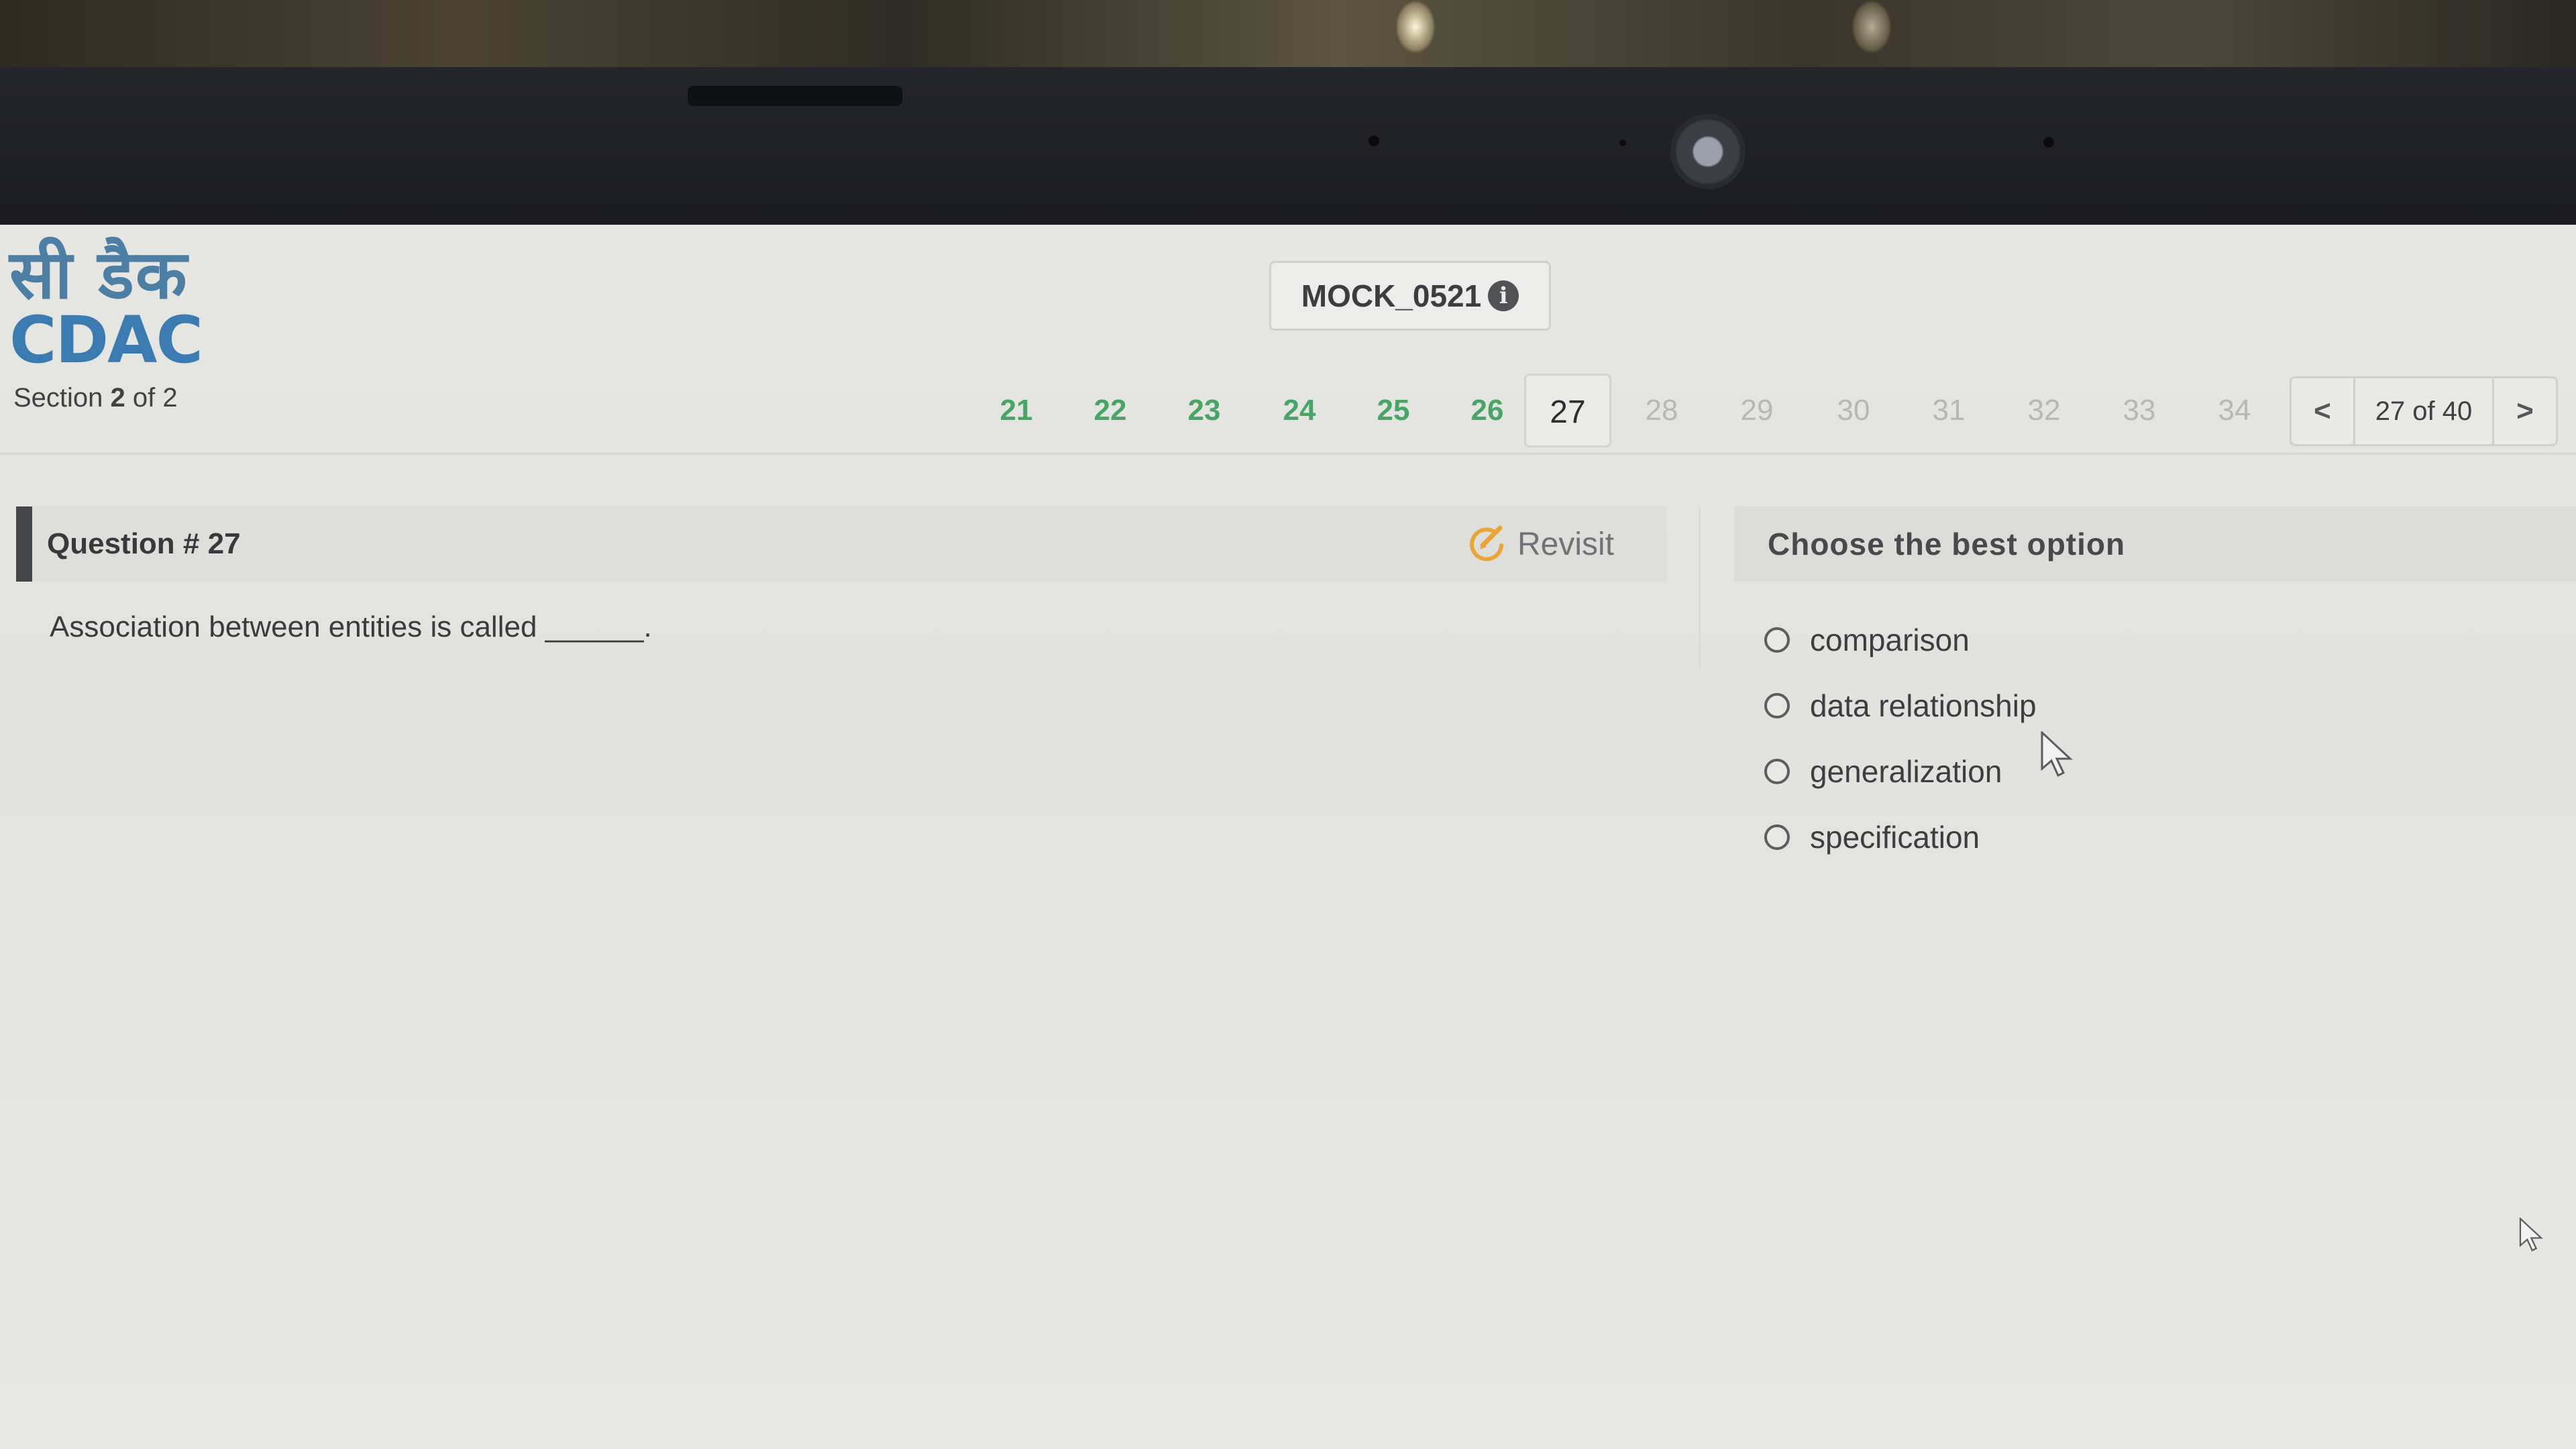 Image resolution: width=2576 pixels, height=1449 pixels. I want to click on section-current: 2, so click(117, 398).